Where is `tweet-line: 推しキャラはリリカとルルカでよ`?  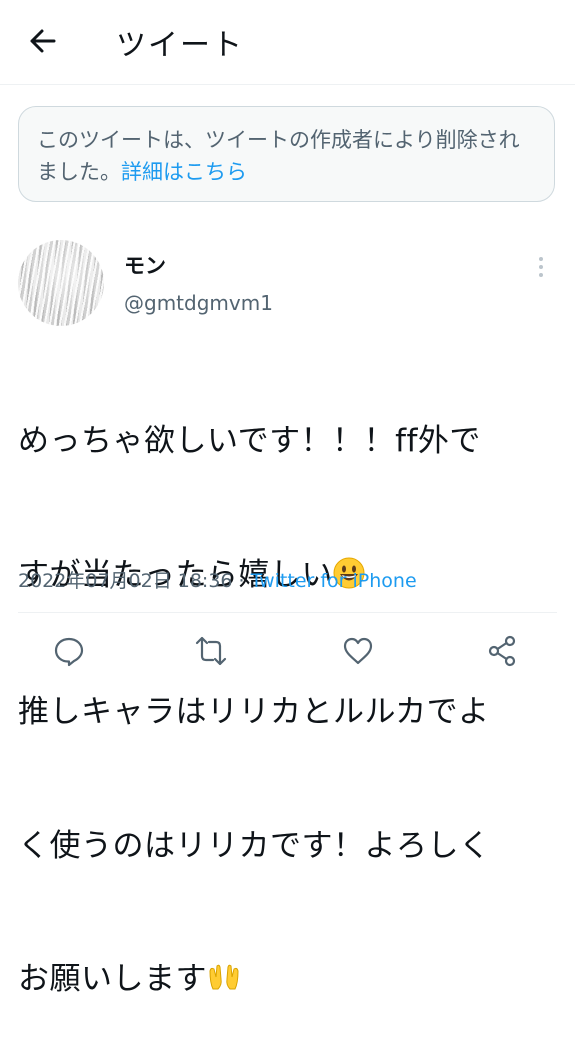 tweet-line: 推しキャラはリリカとルルカでよ is located at coordinates (254, 712).